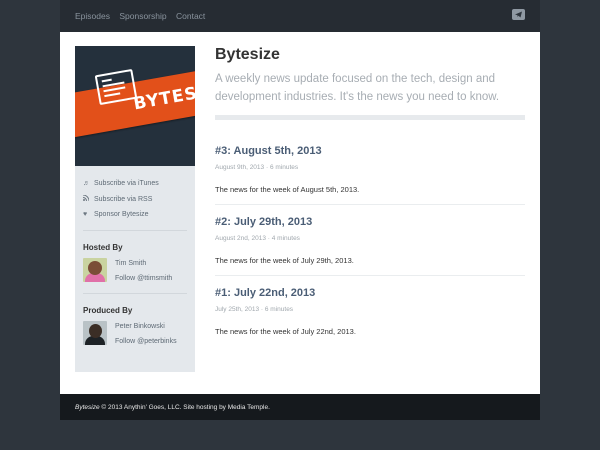 Image resolution: width=600 pixels, height=450 pixels. Describe the element at coordinates (86, 184) in the screenshot. I see `music-note-icon: ♬` at that location.